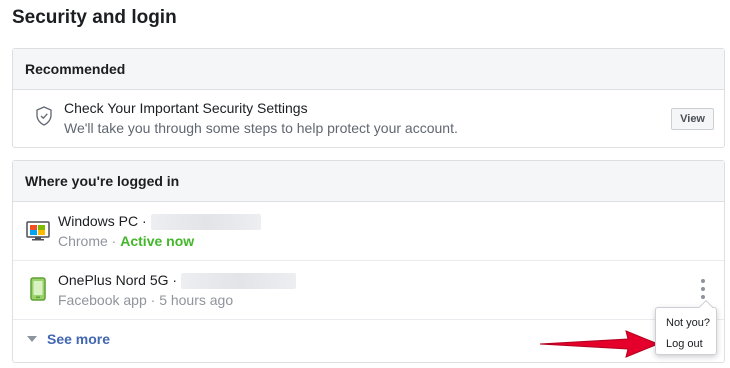 This screenshot has width=730, height=368. I want to click on chevron-down-icon, so click(32, 339).